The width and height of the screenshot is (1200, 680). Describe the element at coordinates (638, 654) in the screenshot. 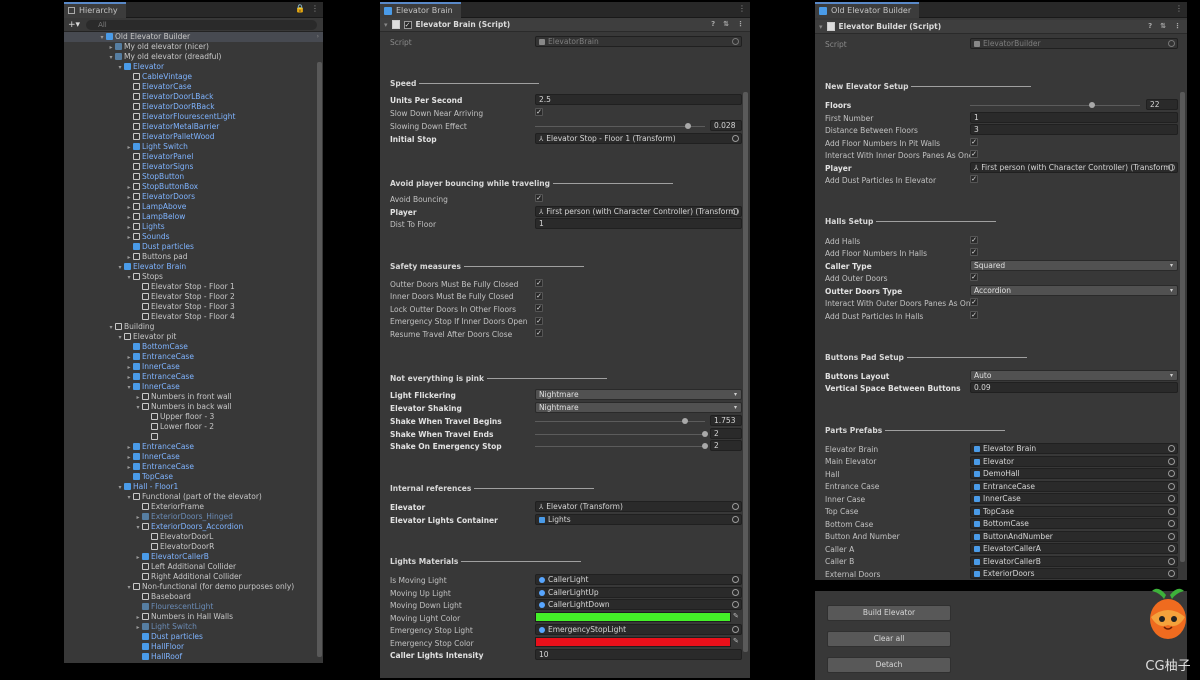

I see `intensity-field: 10` at that location.